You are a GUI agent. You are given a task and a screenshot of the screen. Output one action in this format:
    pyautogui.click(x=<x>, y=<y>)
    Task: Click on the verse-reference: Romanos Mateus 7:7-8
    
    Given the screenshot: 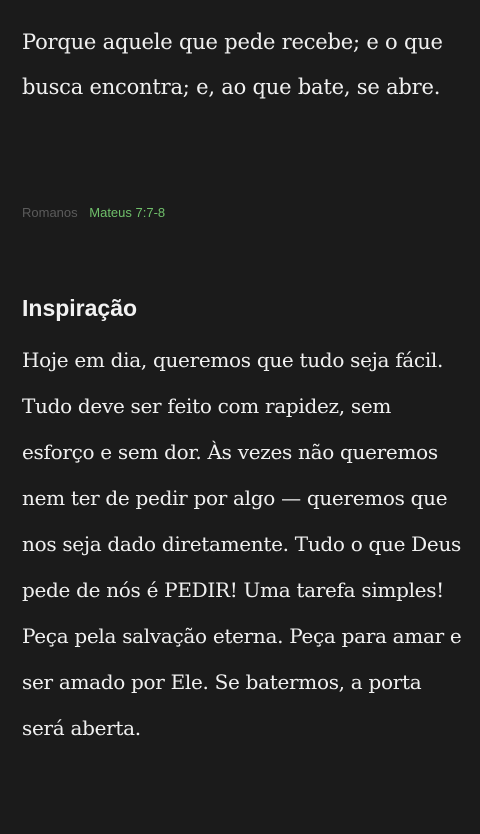 What is the action you would take?
    pyautogui.click(x=93, y=213)
    